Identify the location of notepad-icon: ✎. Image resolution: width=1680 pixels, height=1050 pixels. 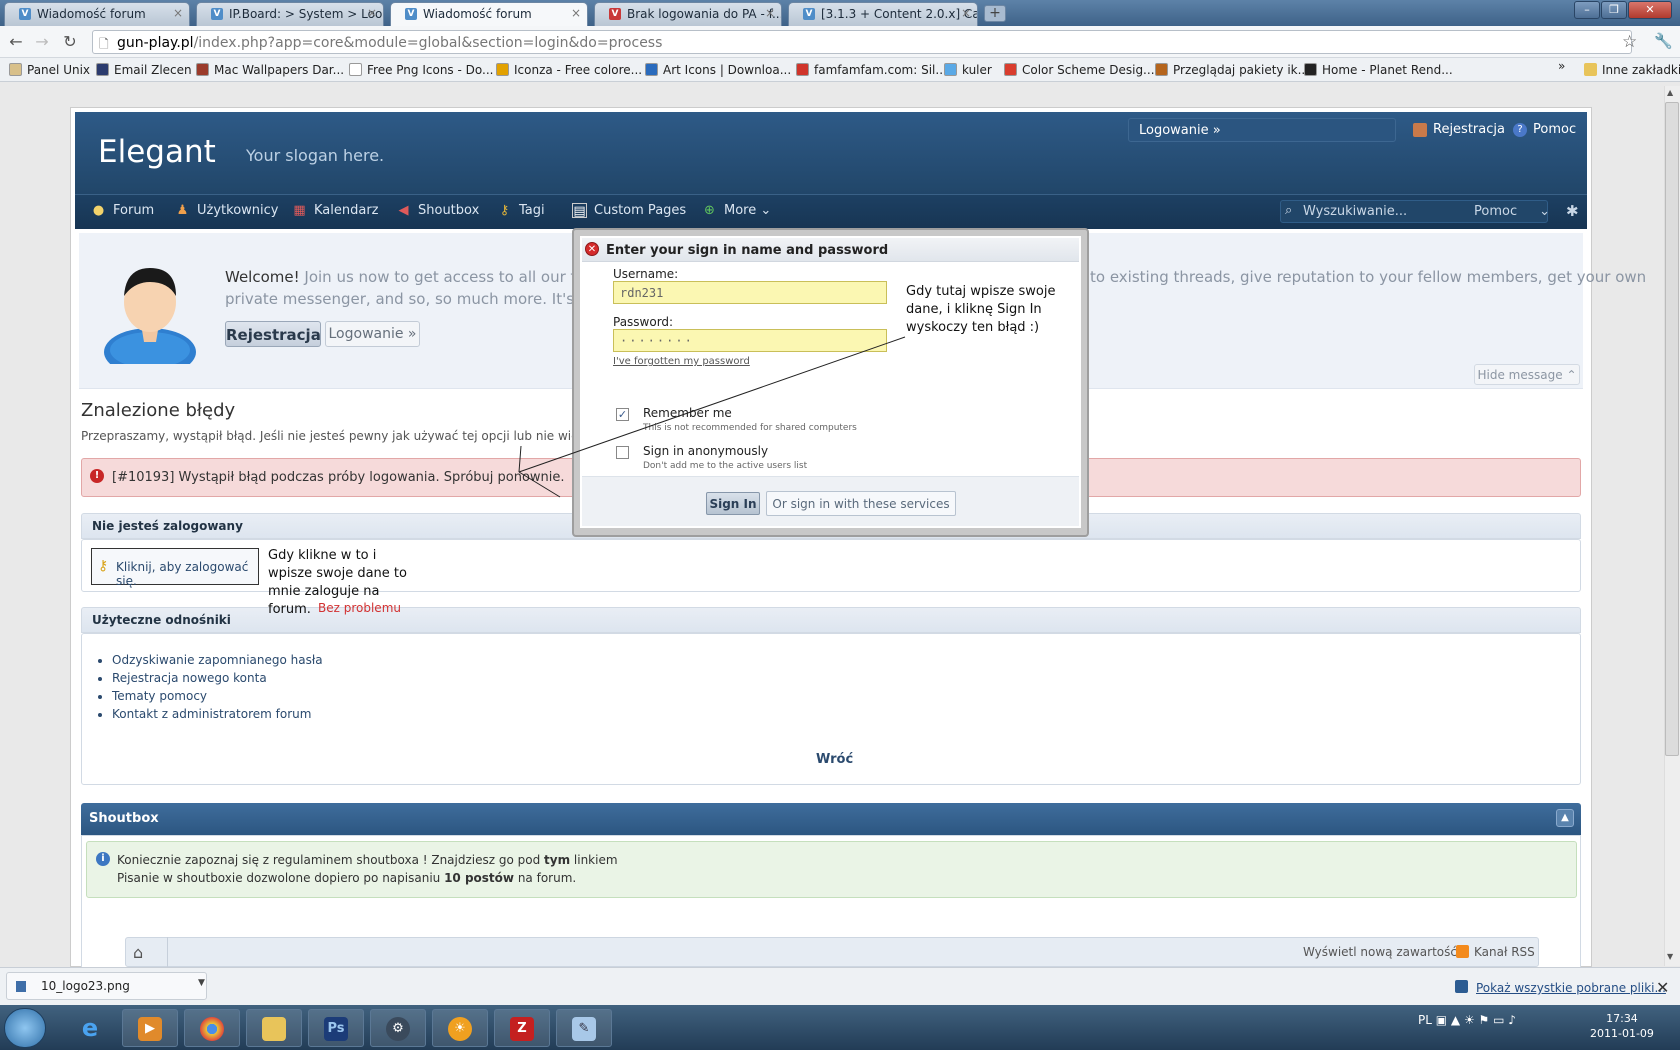
(584, 1028).